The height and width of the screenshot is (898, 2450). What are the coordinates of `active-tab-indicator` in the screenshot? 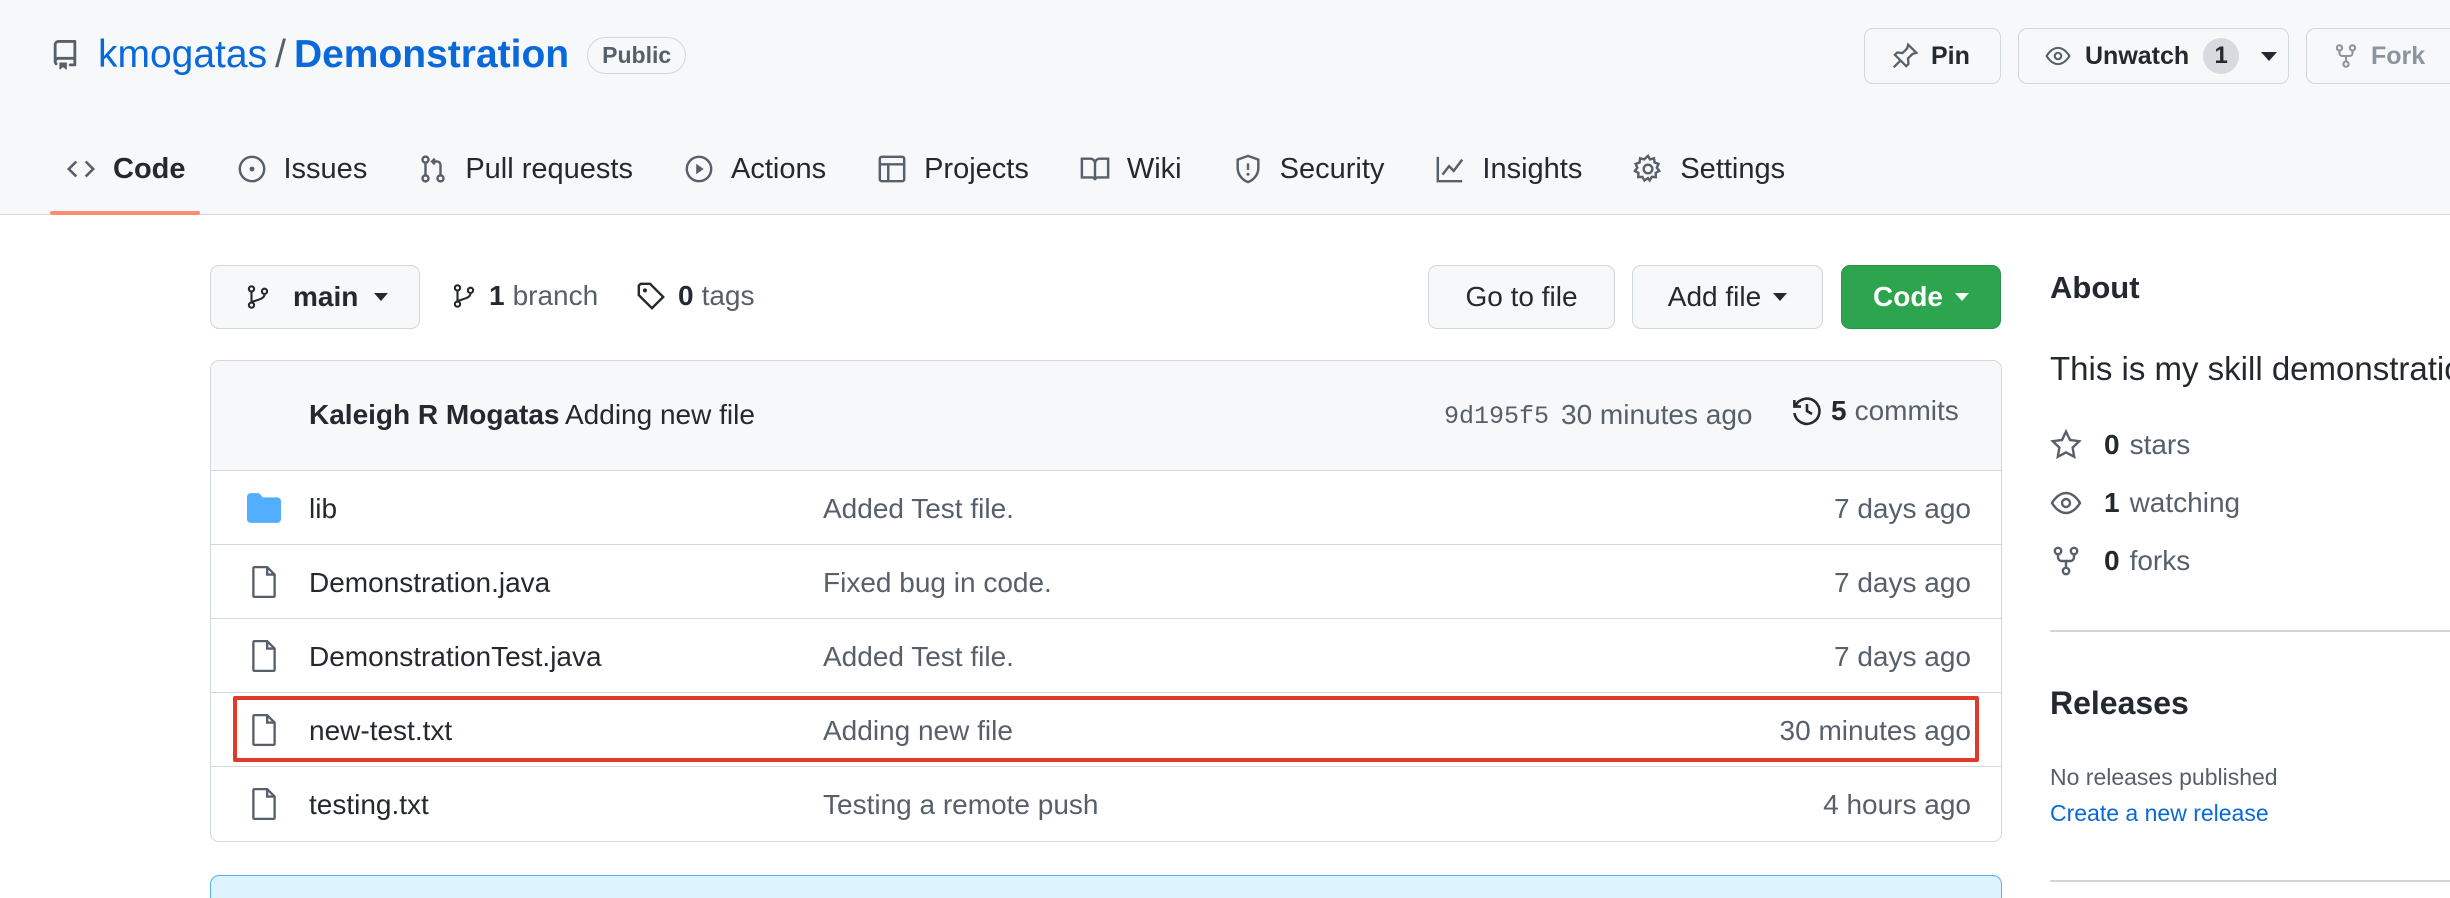 It's located at (125, 213).